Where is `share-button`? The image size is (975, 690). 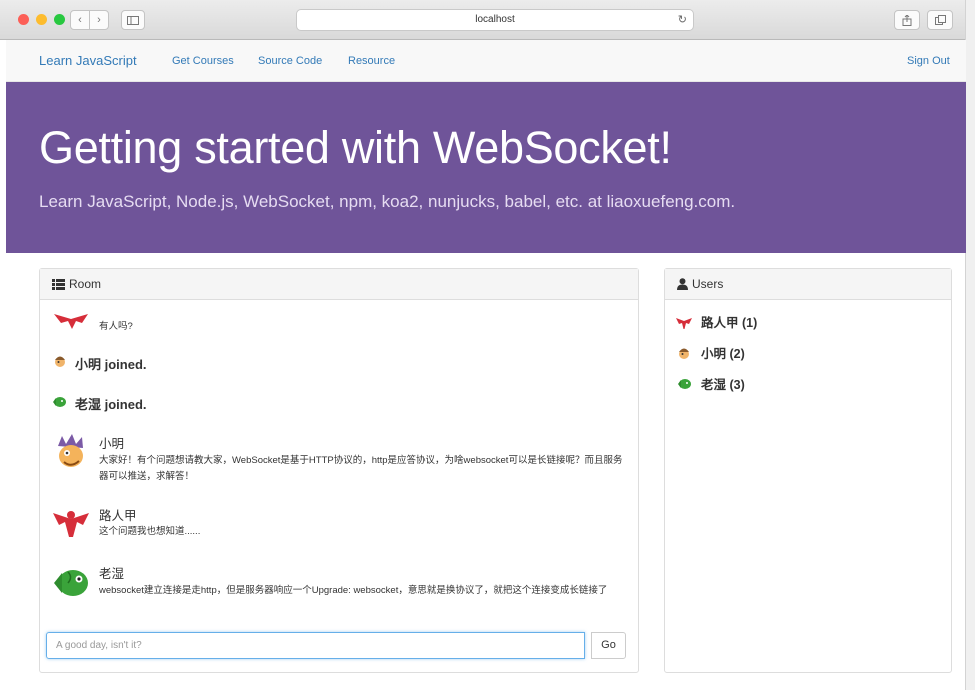
share-button is located at coordinates (907, 20).